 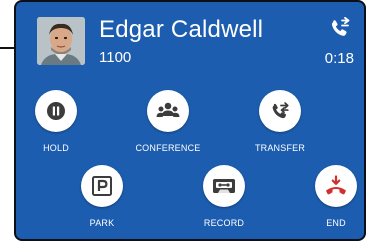 I want to click on hold-button, so click(x=56, y=111).